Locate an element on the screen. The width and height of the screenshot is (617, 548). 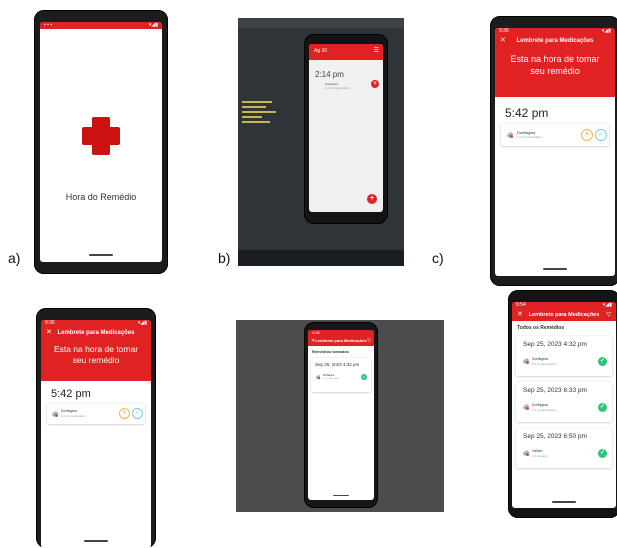
phone-splash: ▪ ▪ ▪ ▾◢▮ Hora do Remédio is located at coordinates (101, 142).